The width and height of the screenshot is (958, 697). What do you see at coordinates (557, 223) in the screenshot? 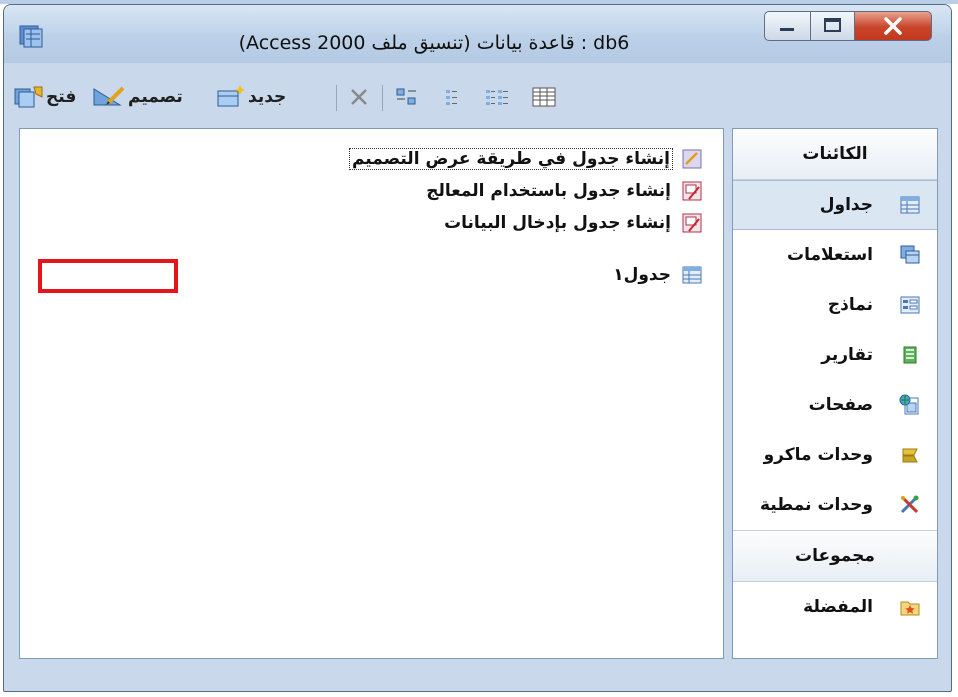
I see `list-item-label: إنشاء جدول بإدخال البيانات` at bounding box center [557, 223].